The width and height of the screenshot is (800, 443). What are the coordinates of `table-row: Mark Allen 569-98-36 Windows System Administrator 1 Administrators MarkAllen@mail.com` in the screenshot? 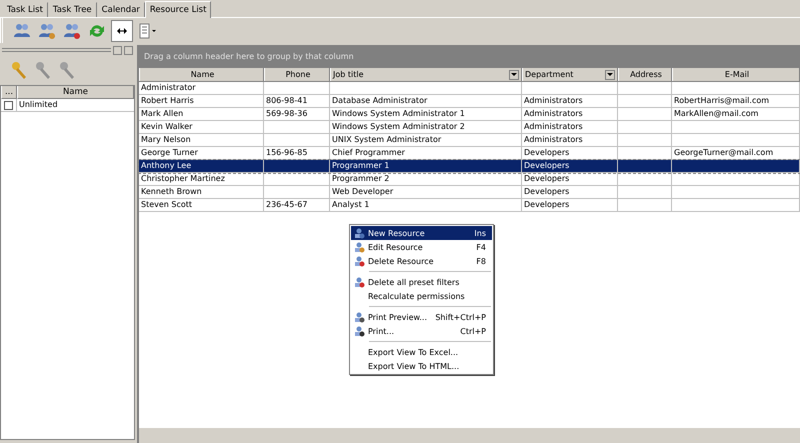 It's located at (469, 114).